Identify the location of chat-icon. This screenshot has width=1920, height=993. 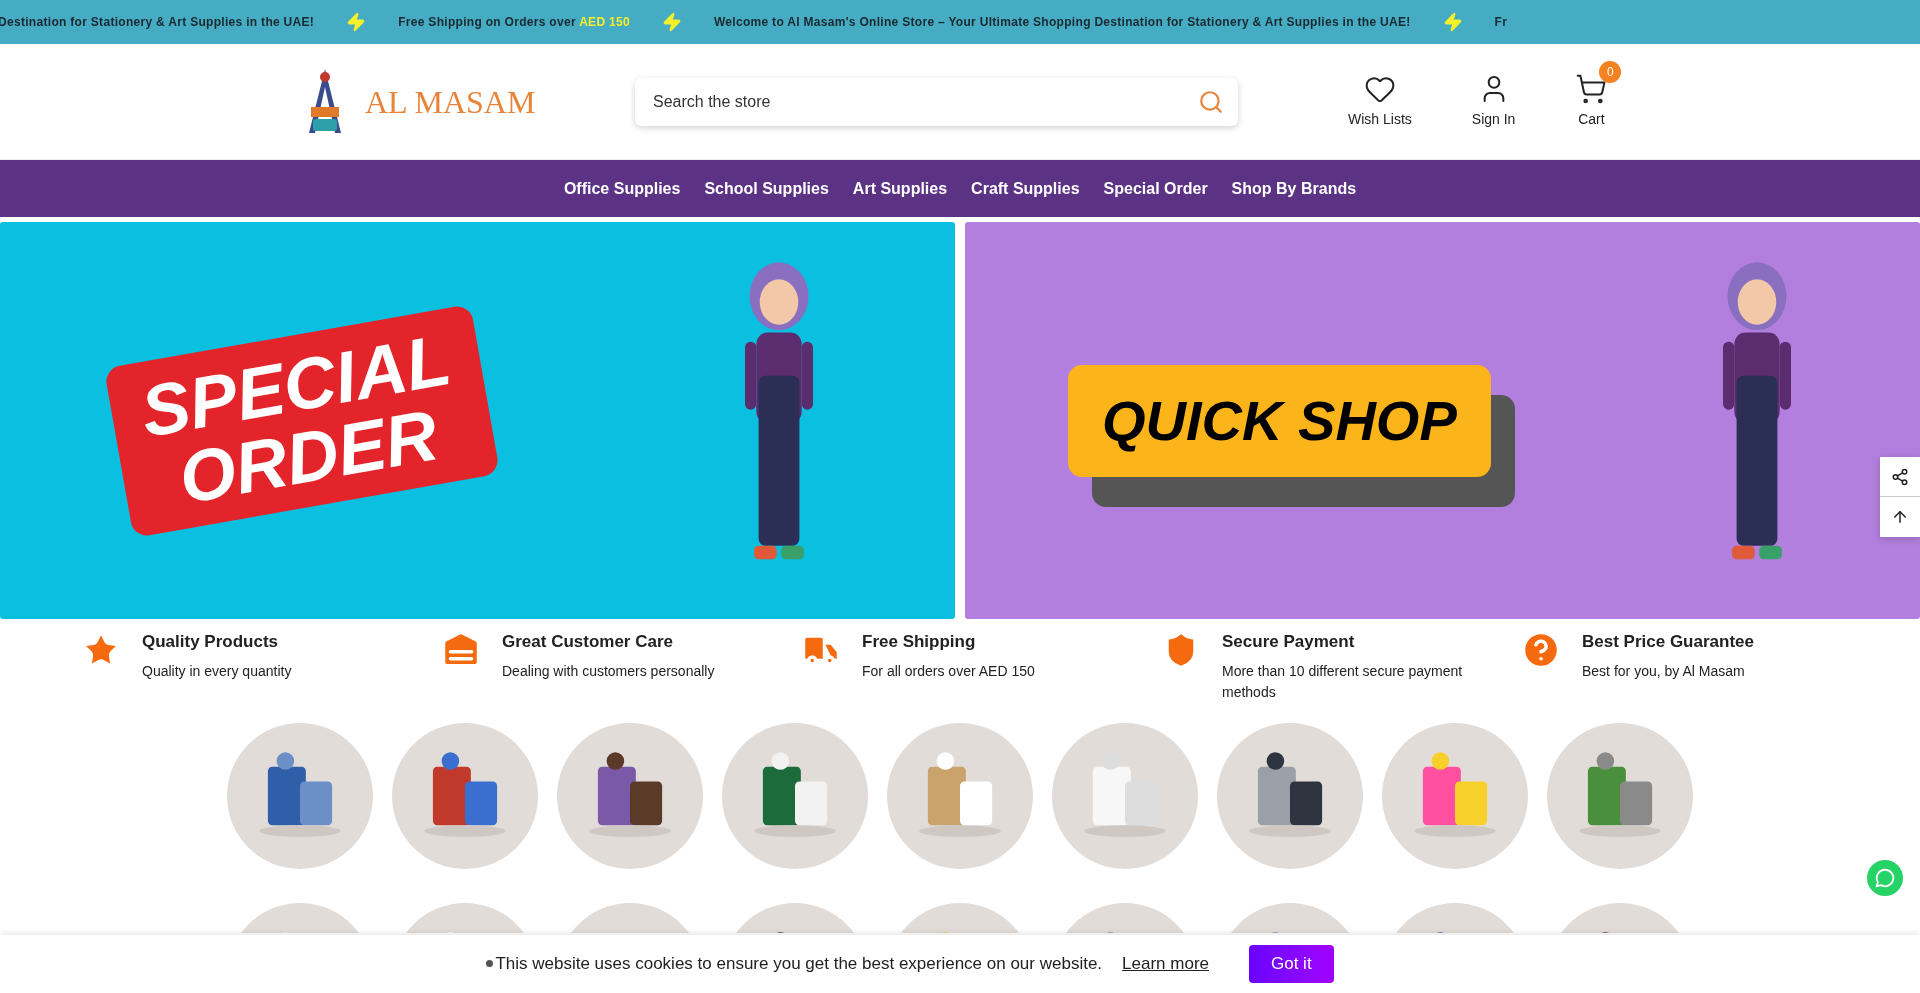
(1885, 878).